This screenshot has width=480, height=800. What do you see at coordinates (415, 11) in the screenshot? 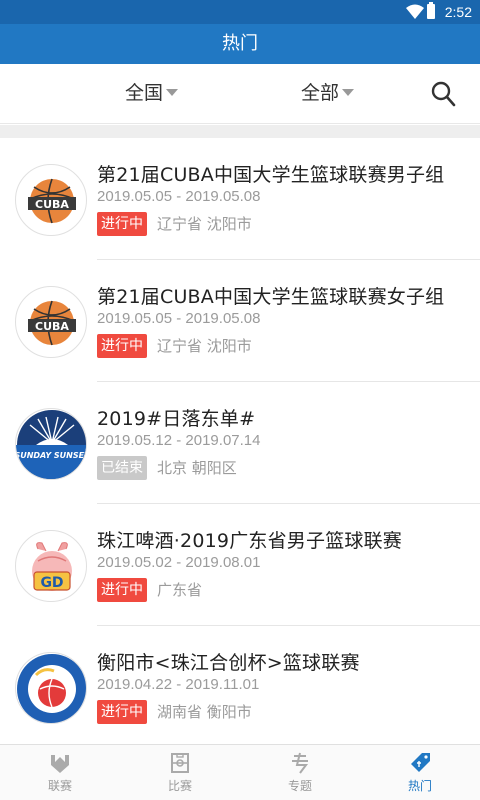
I see `wifi-icon` at bounding box center [415, 11].